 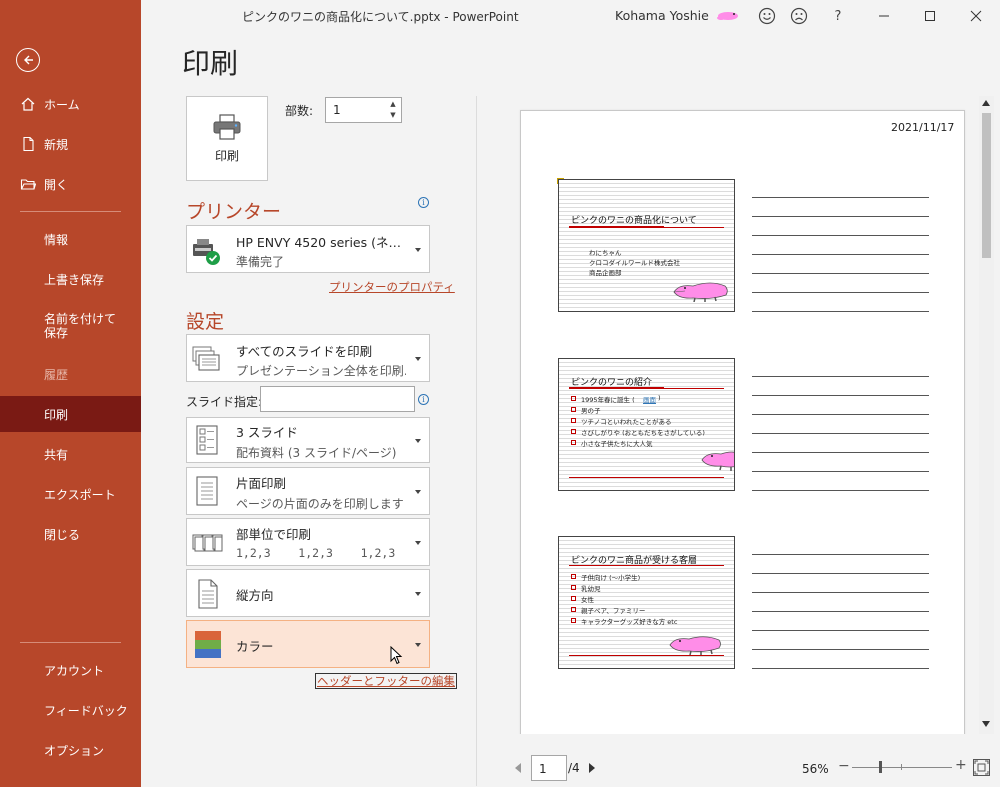 What do you see at coordinates (74, 750) in the screenshot?
I see `sidebar-item-label: オプション` at bounding box center [74, 750].